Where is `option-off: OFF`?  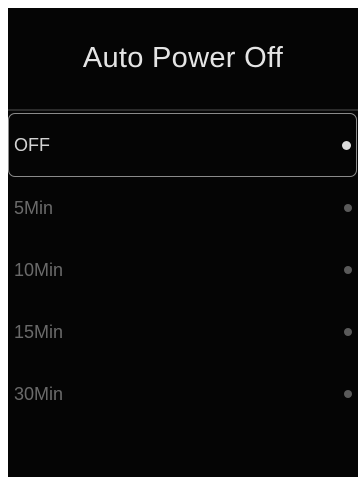
option-off: OFF is located at coordinates (182, 145).